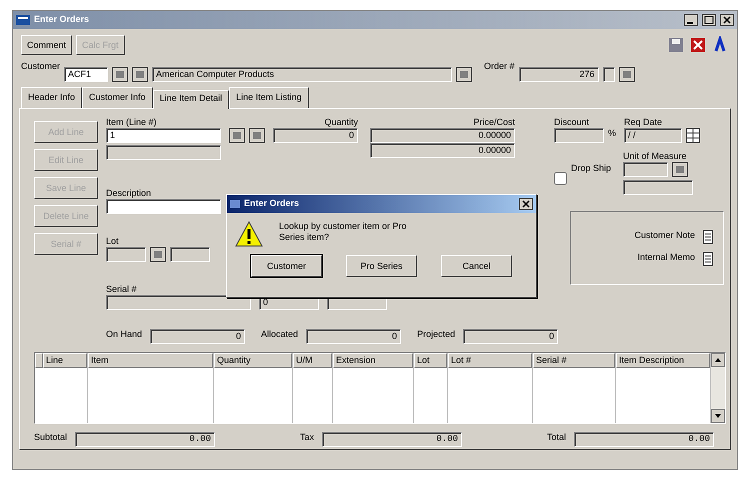  What do you see at coordinates (124, 334) in the screenshot?
I see `stock-label: On Hand` at bounding box center [124, 334].